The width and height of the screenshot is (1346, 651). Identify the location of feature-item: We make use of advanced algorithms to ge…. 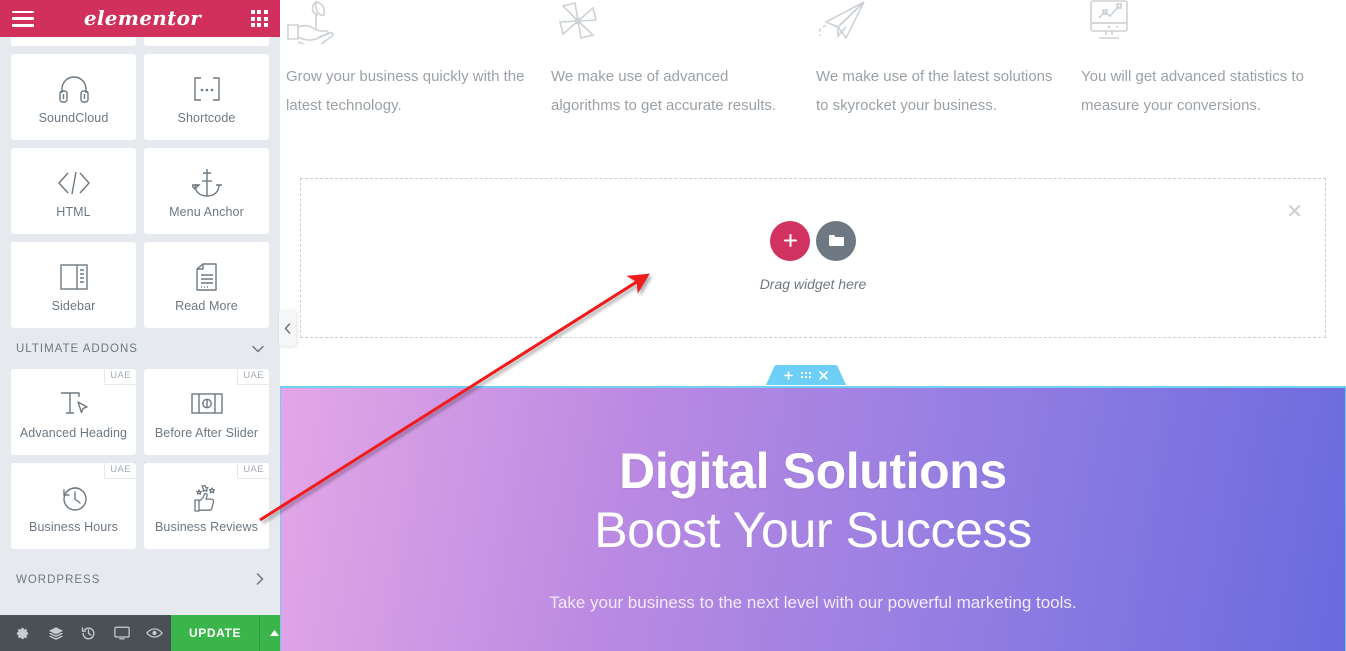
(683, 60).